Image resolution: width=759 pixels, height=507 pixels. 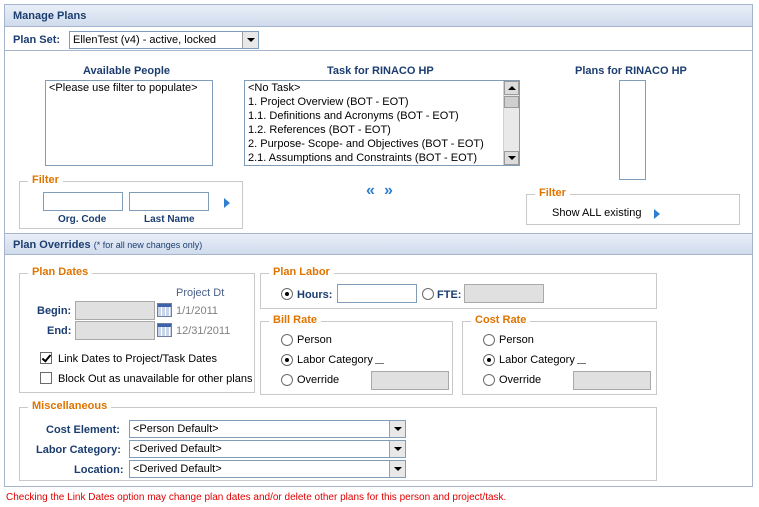 I want to click on task-list-scrollbar, so click(x=511, y=123).